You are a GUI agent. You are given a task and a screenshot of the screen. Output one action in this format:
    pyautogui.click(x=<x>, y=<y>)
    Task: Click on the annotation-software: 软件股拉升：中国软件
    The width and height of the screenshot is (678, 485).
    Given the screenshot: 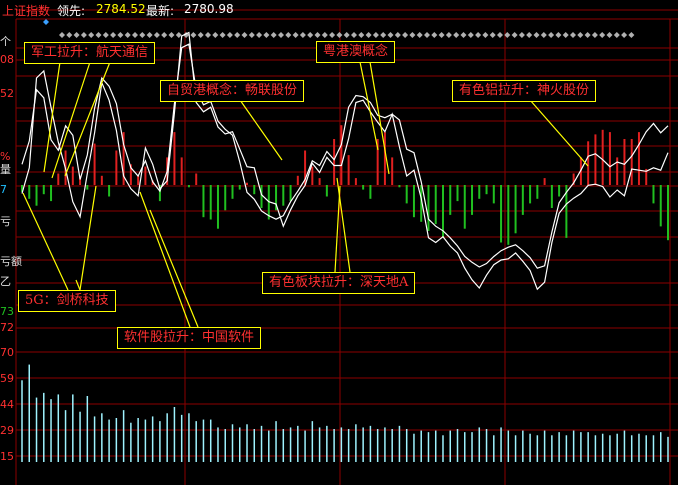 What is the action you would take?
    pyautogui.click(x=189, y=338)
    